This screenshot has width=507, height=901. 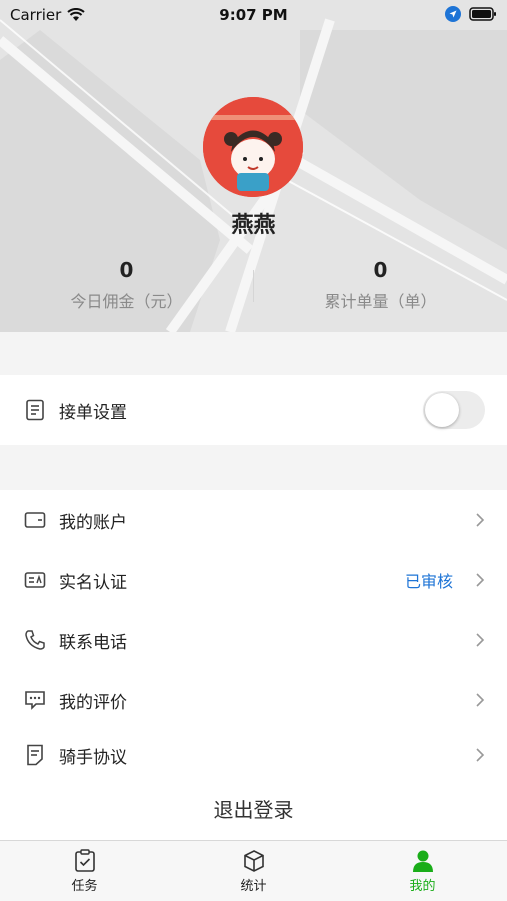 I want to click on id-card-icon, so click(x=35, y=580).